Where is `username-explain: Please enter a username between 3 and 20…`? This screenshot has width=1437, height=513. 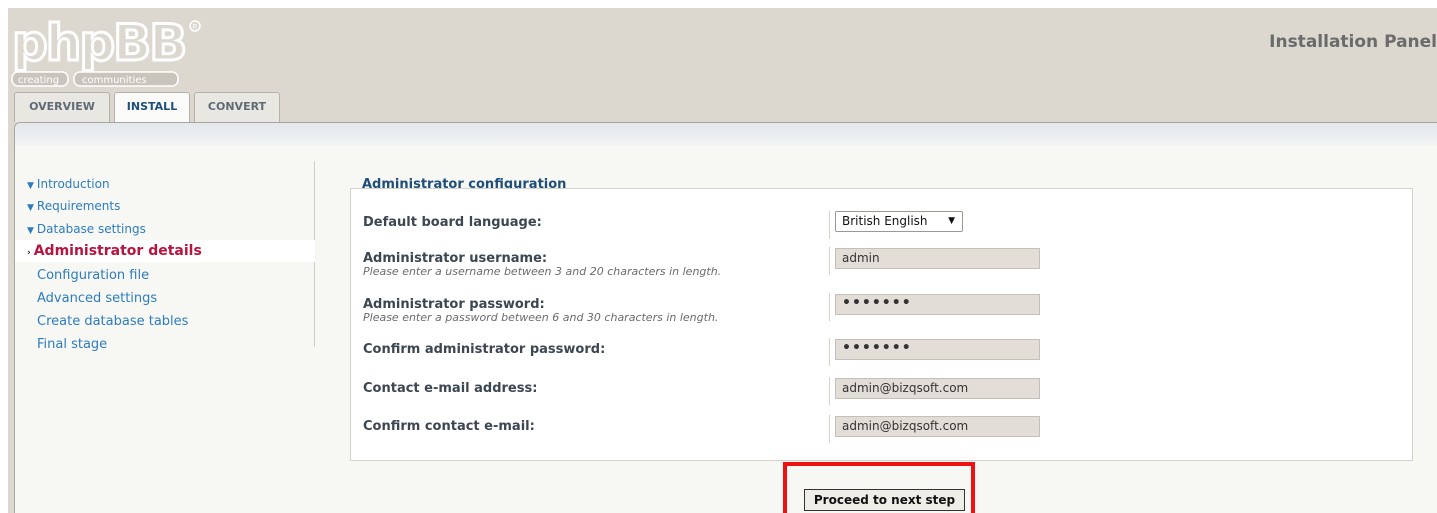 username-explain: Please enter a username between 3 and 20… is located at coordinates (542, 271).